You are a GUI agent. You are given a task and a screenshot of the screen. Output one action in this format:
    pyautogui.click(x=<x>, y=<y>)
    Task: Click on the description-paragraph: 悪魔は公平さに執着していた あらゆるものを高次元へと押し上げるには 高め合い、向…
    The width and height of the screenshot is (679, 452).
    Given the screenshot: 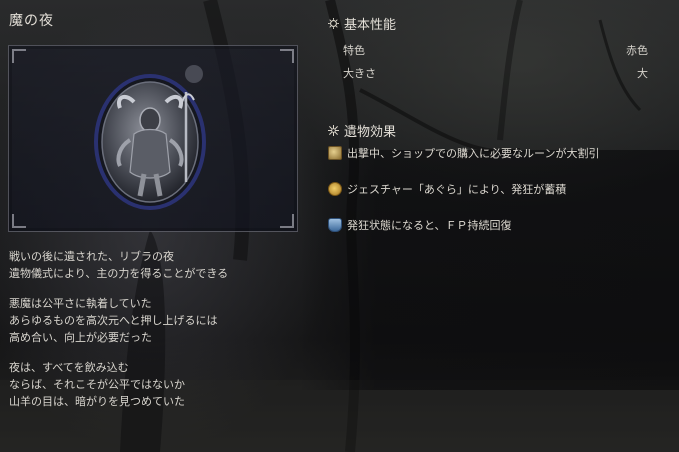 What is the action you would take?
    pyautogui.click(x=118, y=320)
    